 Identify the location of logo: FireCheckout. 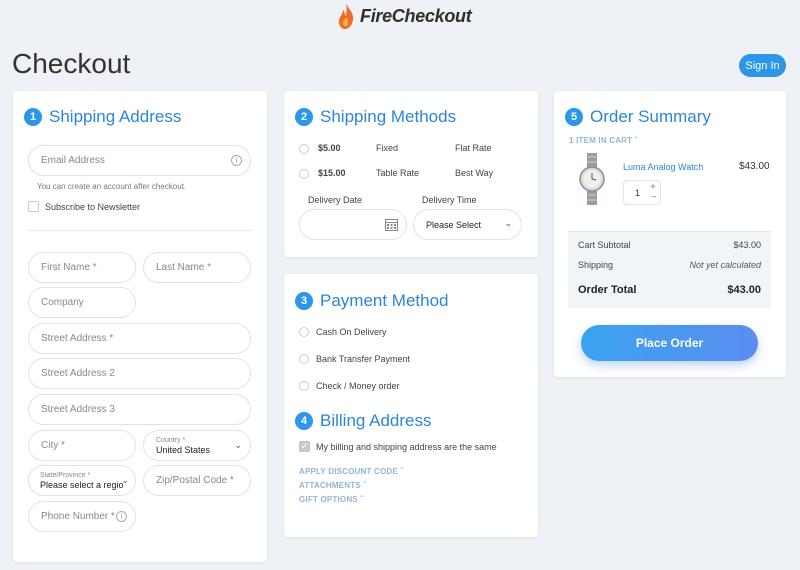
(404, 16).